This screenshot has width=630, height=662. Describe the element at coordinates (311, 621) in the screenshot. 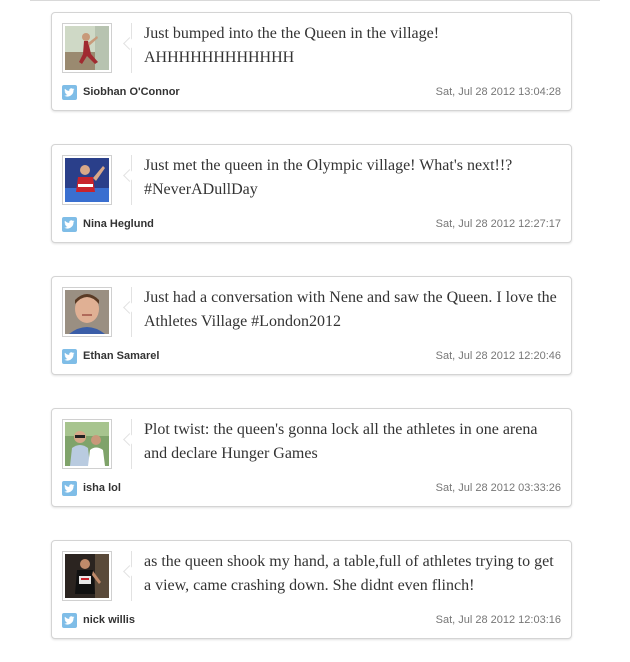

I see `tweet-footer: nick willis Sat, Jul 28 2012 12:03:16` at that location.